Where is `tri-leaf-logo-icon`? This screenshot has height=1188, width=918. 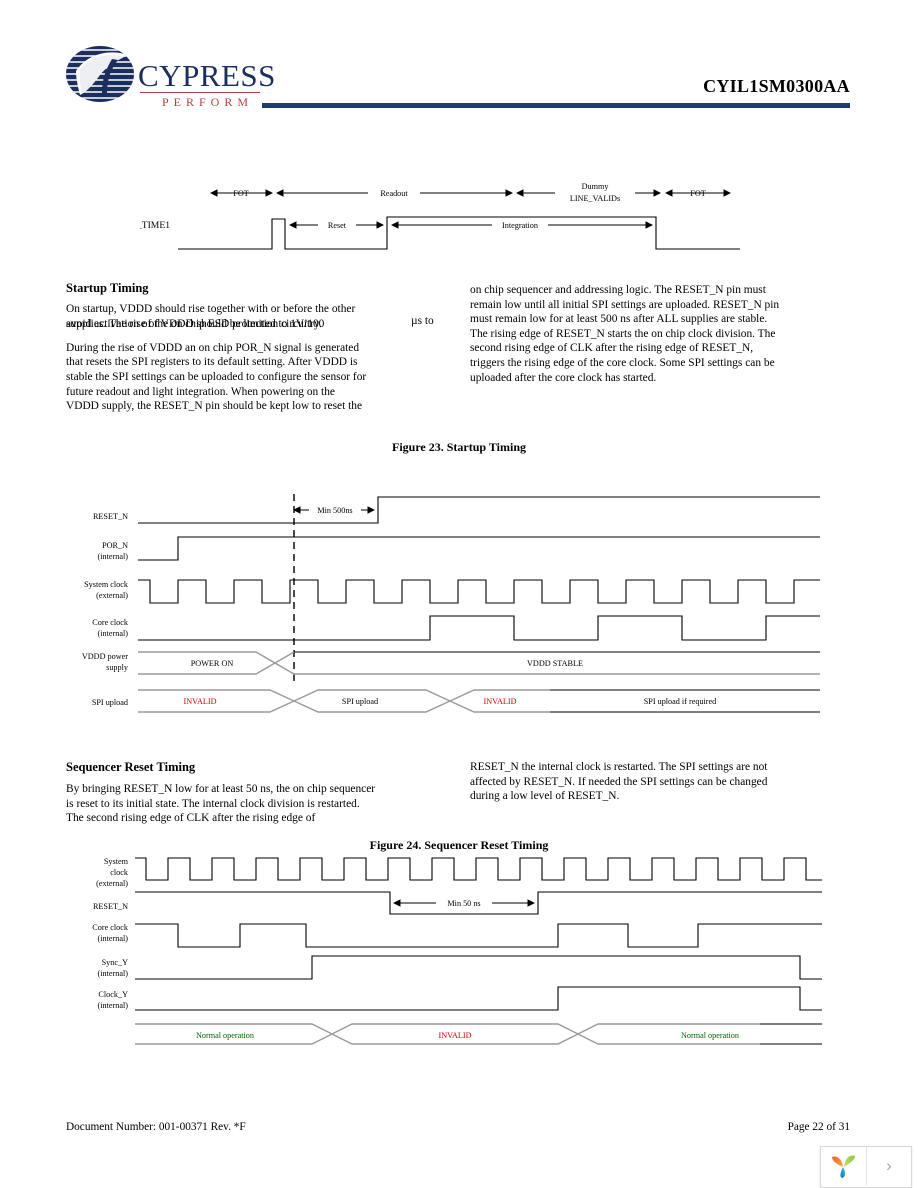
tri-leaf-logo-icon is located at coordinates (843, 1166).